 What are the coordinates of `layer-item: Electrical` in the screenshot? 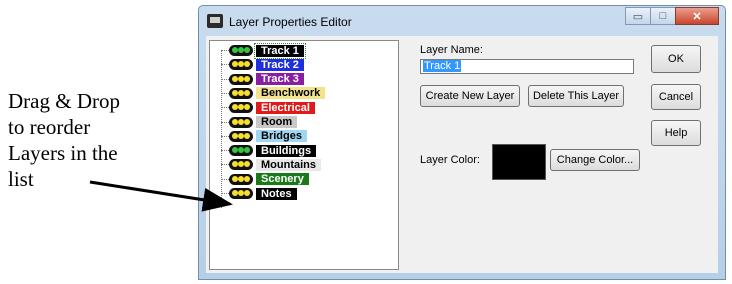 It's located at (268, 107).